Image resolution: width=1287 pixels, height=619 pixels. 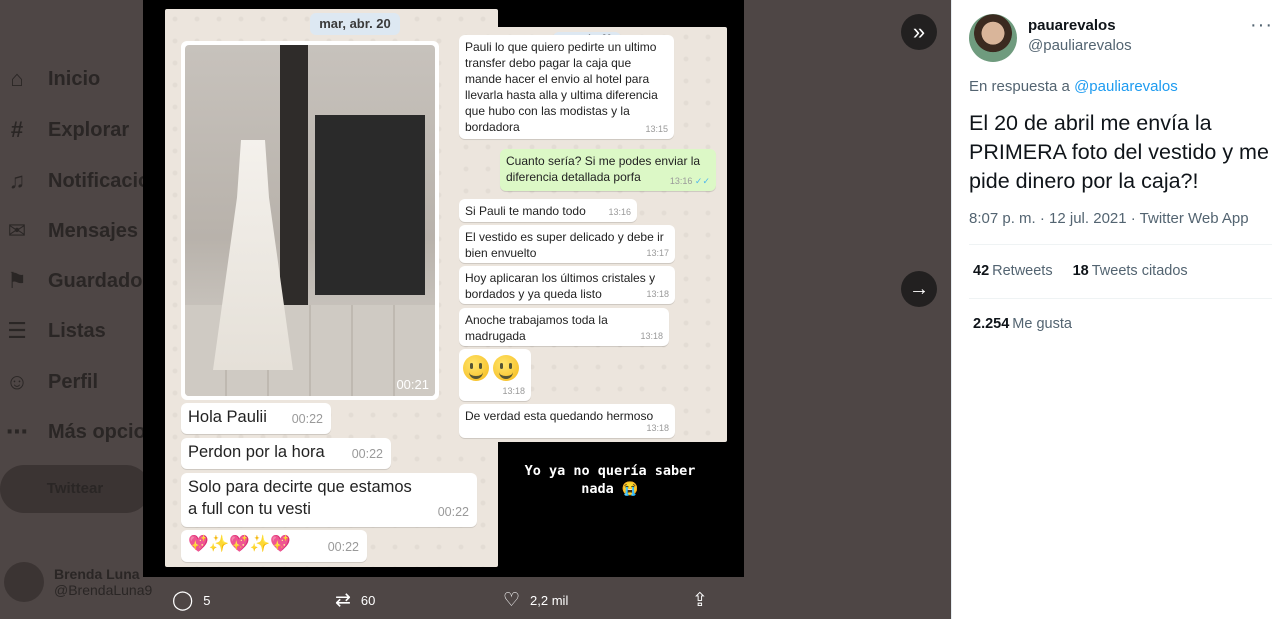 What do you see at coordinates (548, 210) in the screenshot?
I see `chat-message: Si Pauli te mando todo 13:16` at bounding box center [548, 210].